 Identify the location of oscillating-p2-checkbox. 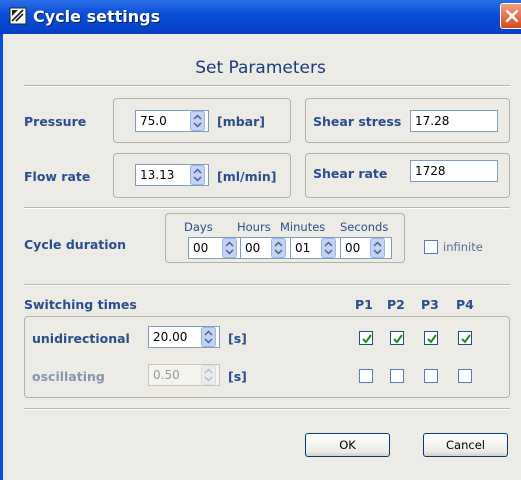
(397, 376).